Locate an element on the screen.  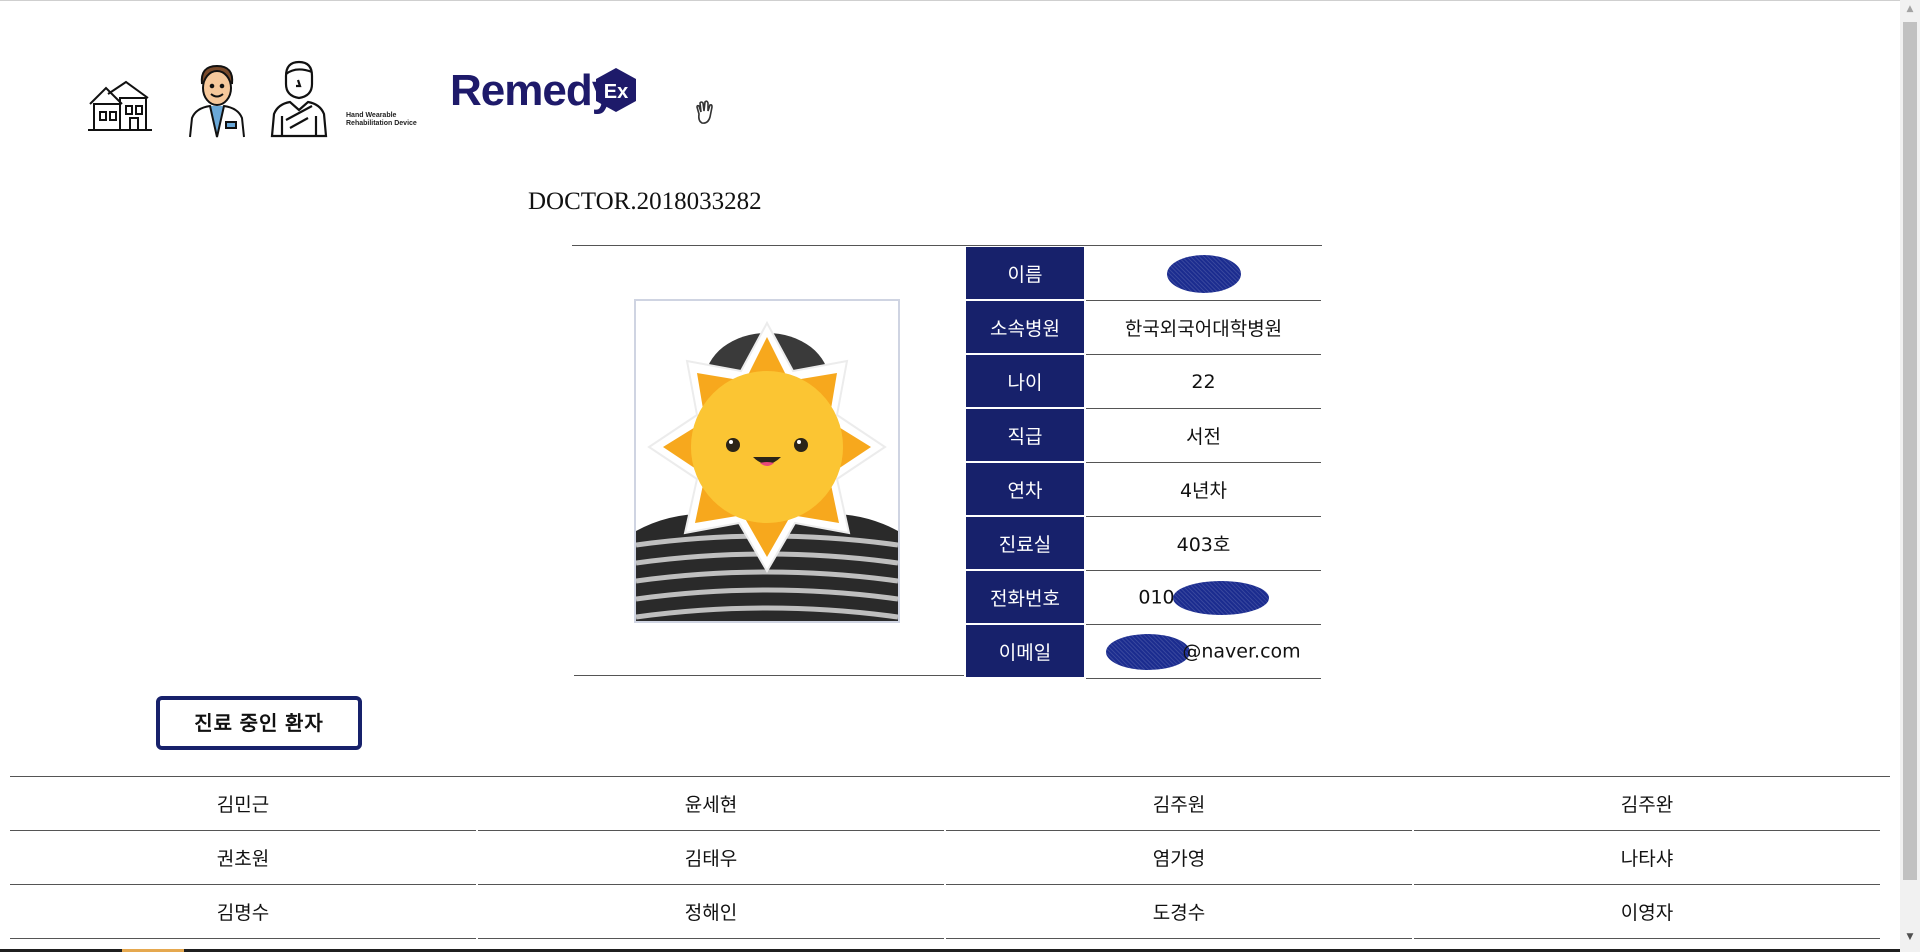
info-value-room: 403호 is located at coordinates (1203, 544).